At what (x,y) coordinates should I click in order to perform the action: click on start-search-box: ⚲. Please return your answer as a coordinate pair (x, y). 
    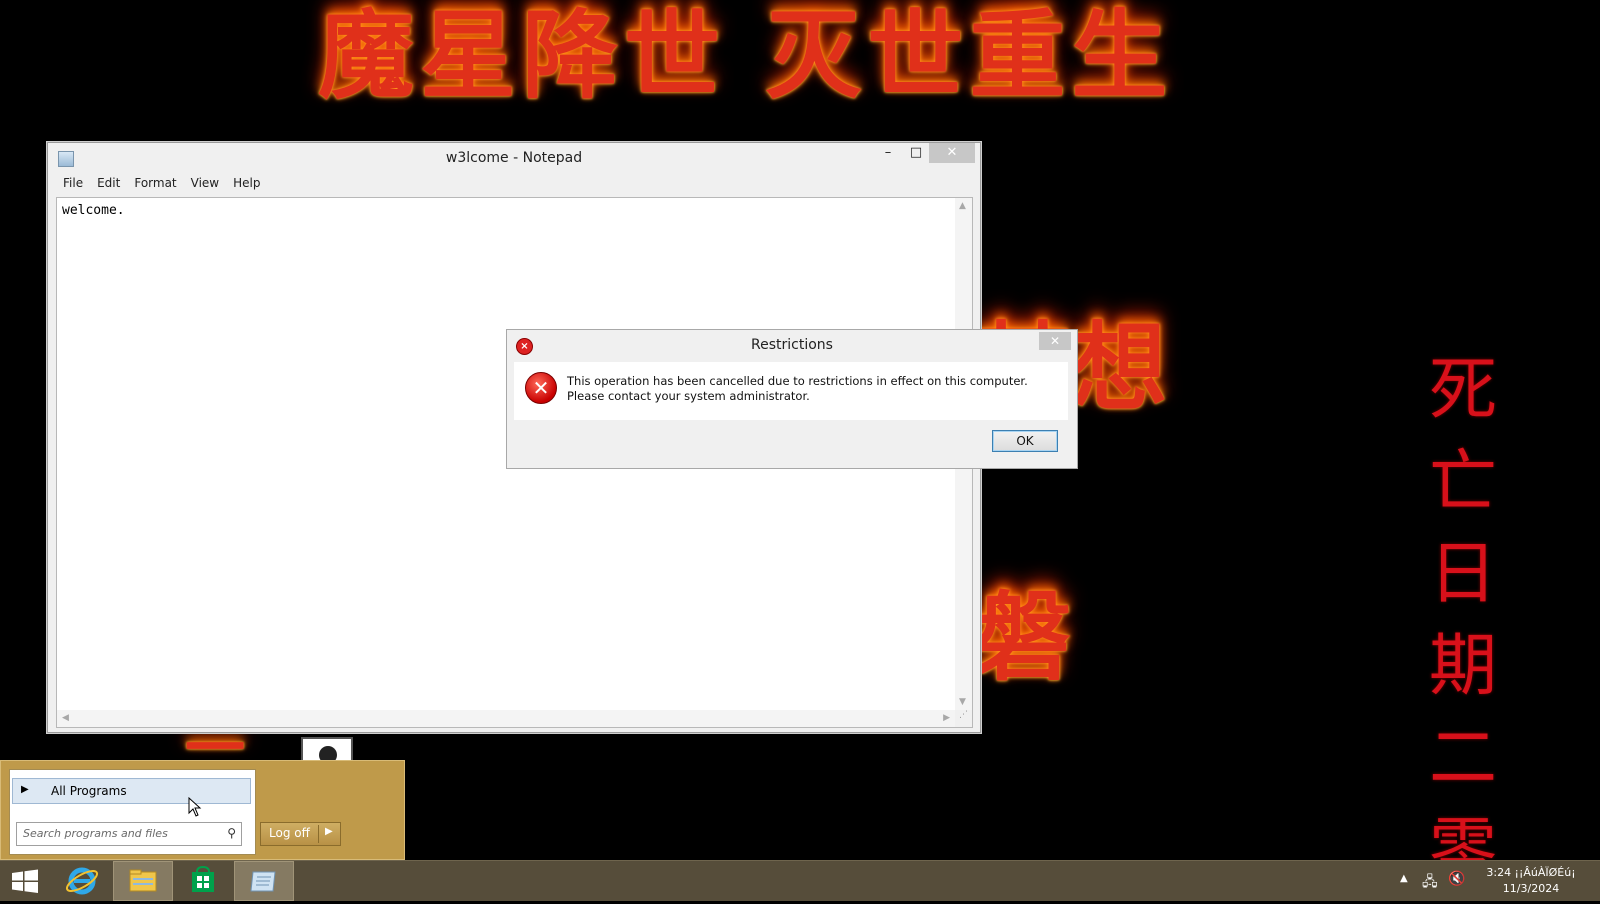
    Looking at the image, I should click on (129, 834).